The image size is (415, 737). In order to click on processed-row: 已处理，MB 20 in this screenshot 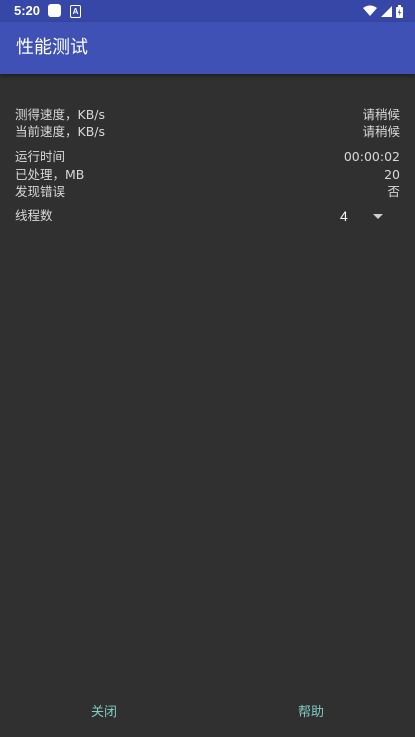, I will do `click(207, 175)`.